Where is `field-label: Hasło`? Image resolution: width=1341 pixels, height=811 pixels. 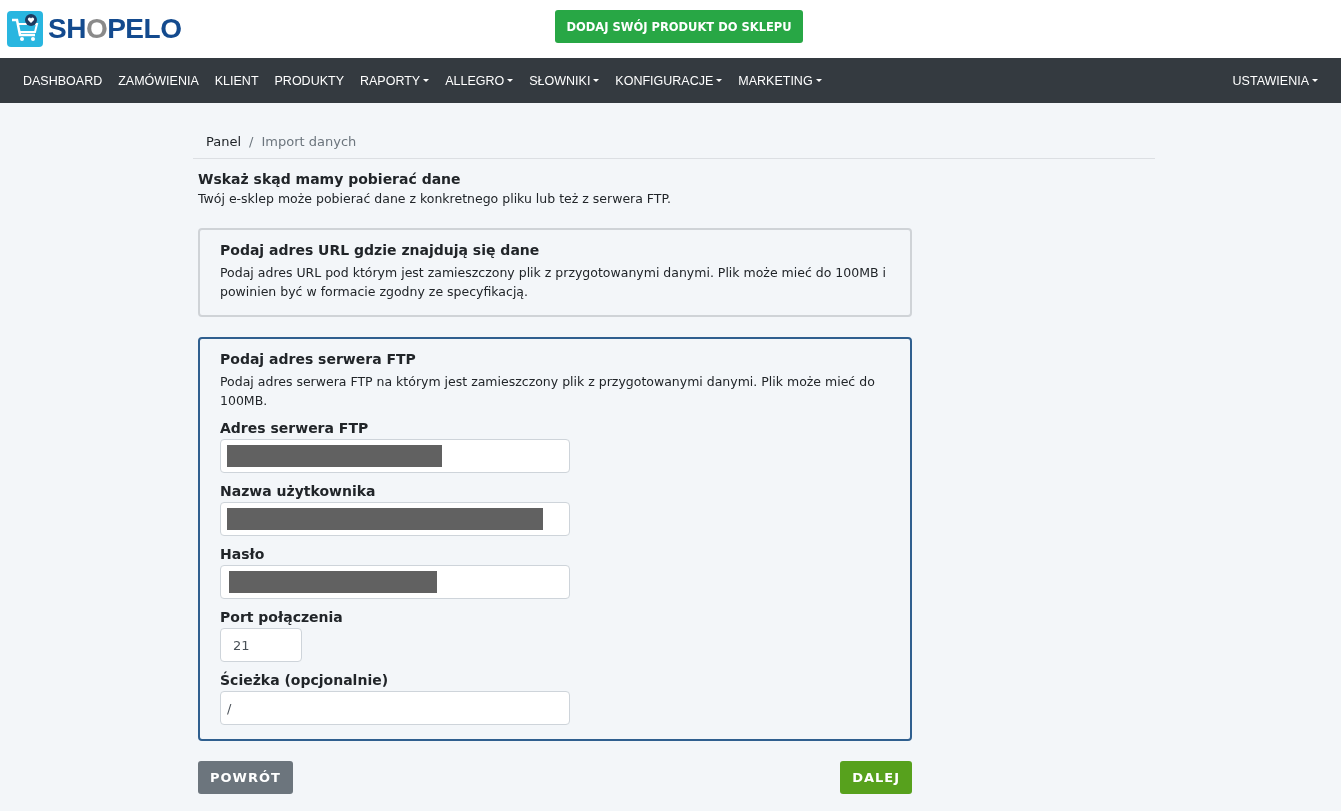
field-label: Hasło is located at coordinates (243, 554).